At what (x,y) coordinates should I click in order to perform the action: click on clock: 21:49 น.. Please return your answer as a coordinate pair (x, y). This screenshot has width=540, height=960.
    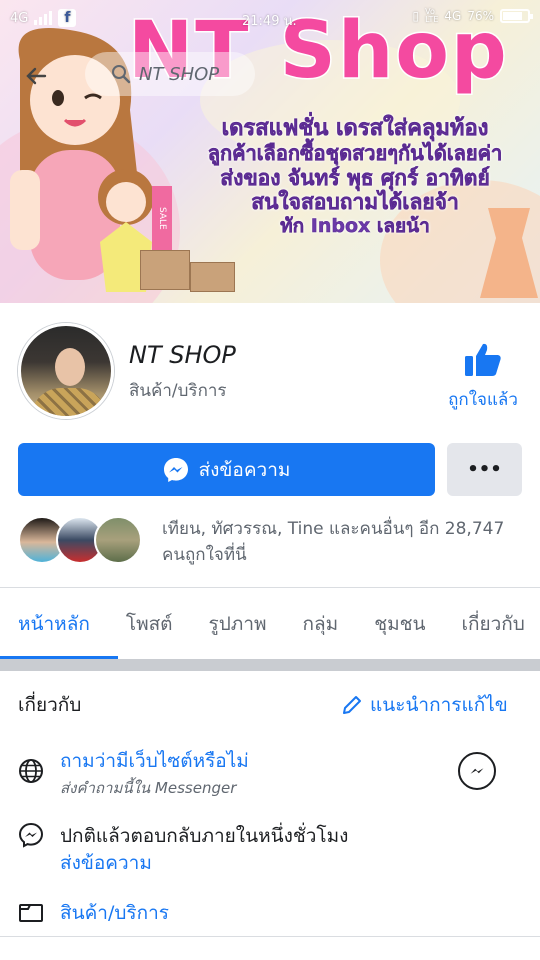
    Looking at the image, I should click on (269, 21).